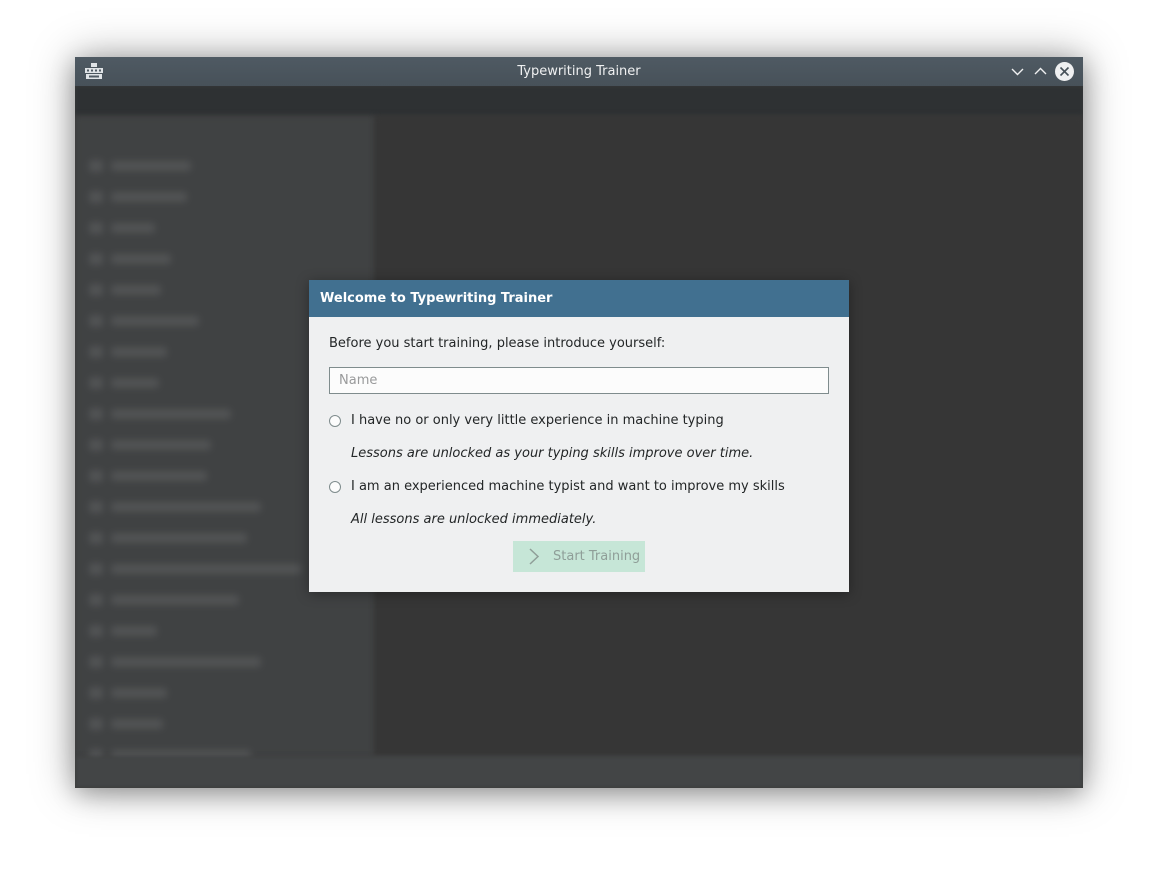 This screenshot has width=1158, height=883. What do you see at coordinates (335, 421) in the screenshot?
I see `beginner-radio-button` at bounding box center [335, 421].